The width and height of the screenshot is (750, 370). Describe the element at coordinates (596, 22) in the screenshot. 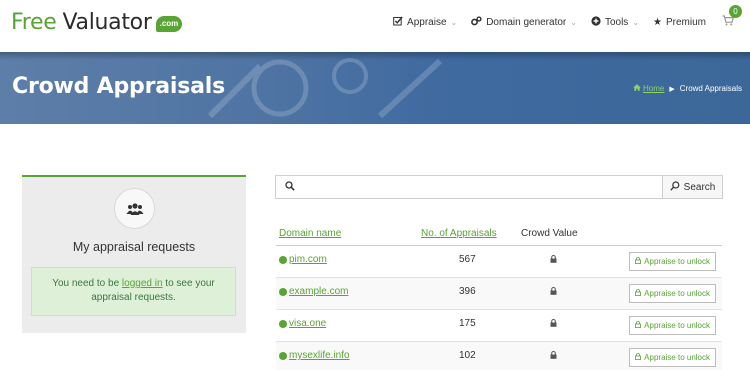

I see `plus-circle-icon` at that location.